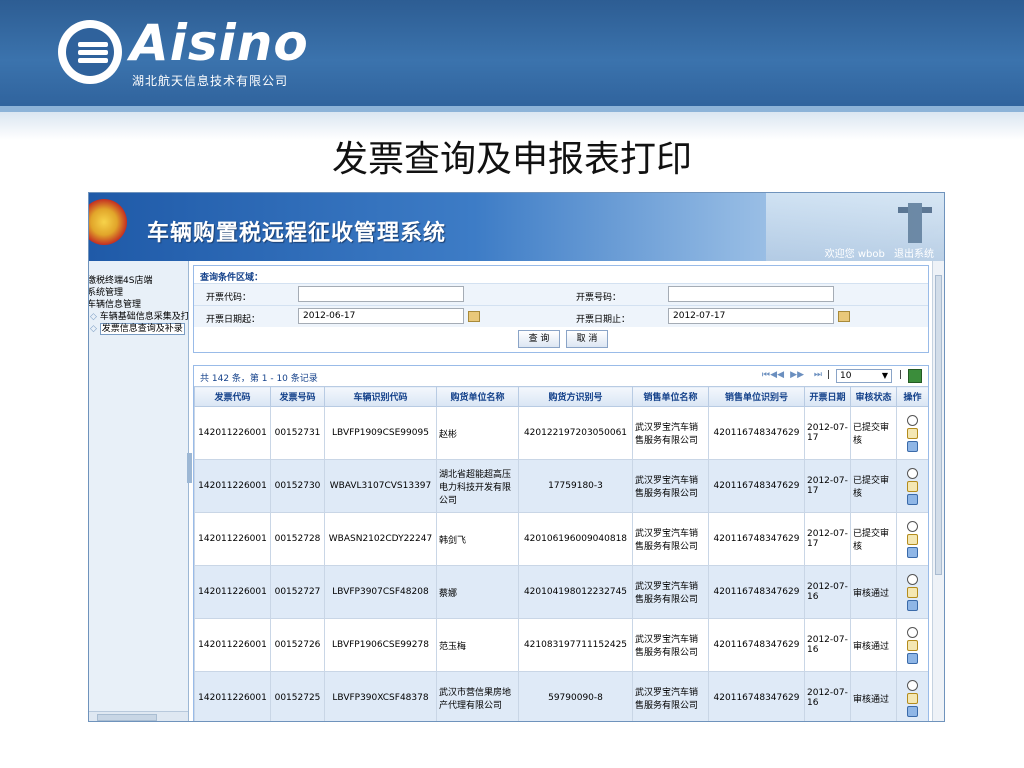 This screenshot has height=768, width=1024. I want to click on table-cell: 审核通过, so click(873, 696).